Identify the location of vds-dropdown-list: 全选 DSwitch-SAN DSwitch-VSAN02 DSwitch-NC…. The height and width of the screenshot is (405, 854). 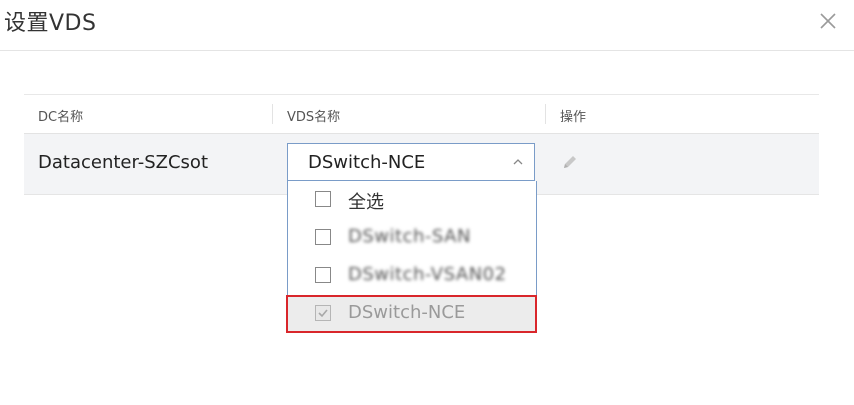
(412, 257).